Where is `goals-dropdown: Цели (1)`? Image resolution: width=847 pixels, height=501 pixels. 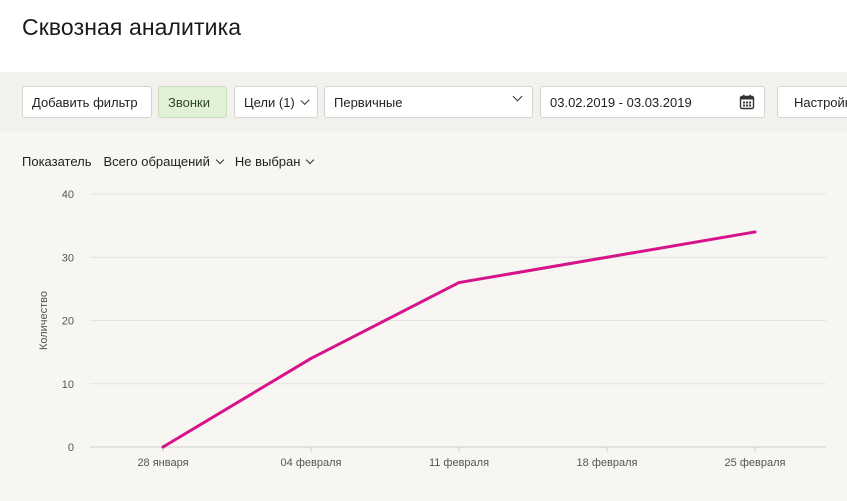
goals-dropdown: Цели (1) is located at coordinates (276, 102).